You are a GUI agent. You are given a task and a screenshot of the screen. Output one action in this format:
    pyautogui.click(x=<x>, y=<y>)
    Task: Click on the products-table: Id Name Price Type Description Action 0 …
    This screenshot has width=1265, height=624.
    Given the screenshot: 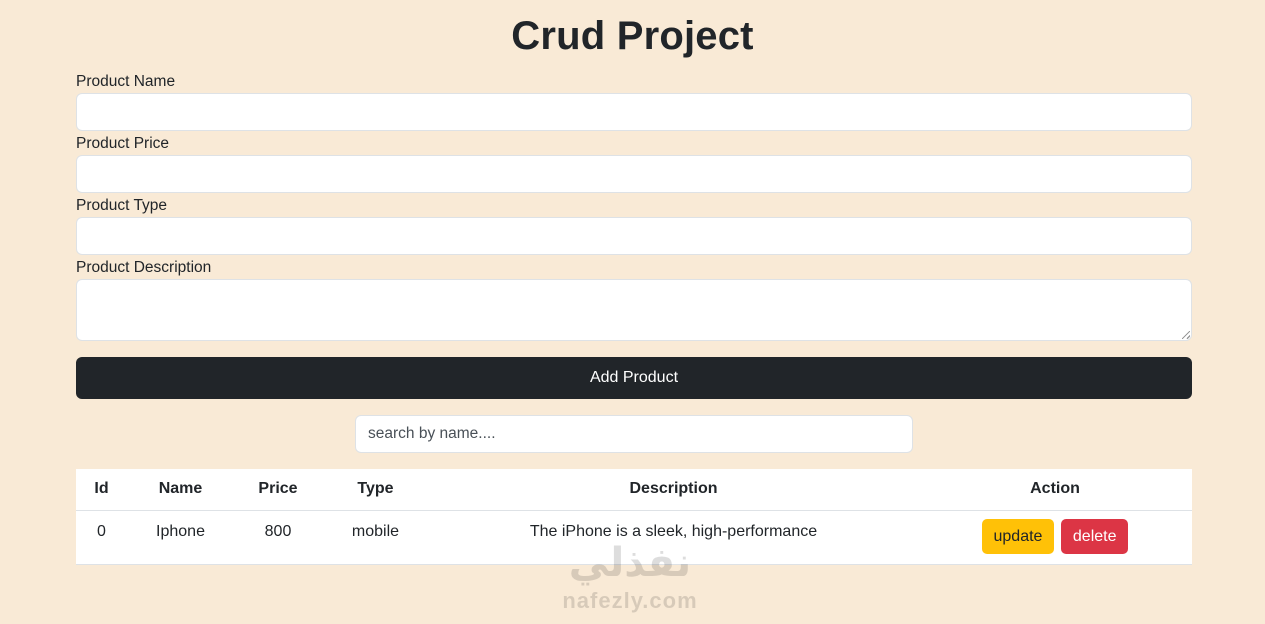 What is the action you would take?
    pyautogui.click(x=634, y=517)
    